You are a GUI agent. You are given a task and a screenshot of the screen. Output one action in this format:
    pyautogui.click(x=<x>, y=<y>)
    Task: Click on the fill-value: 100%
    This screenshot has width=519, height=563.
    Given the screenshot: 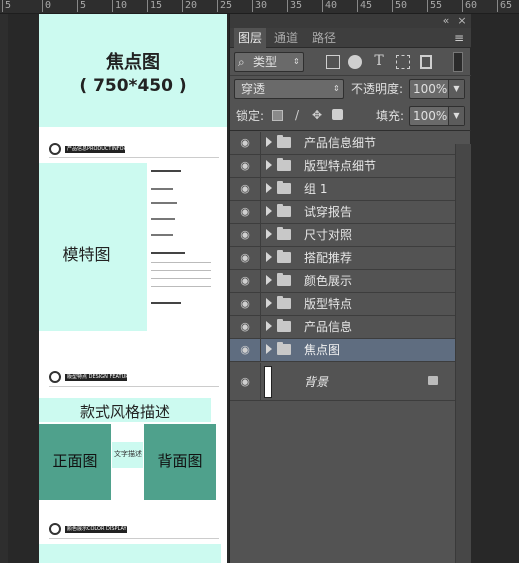 What is the action you would take?
    pyautogui.click(x=430, y=116)
    